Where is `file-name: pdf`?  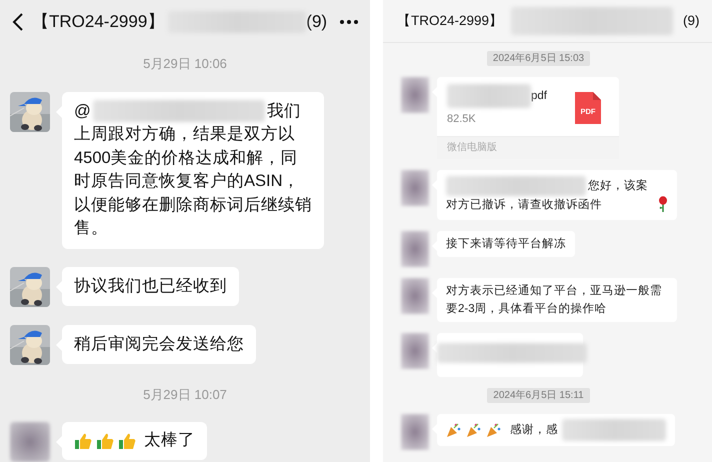 file-name: pdf is located at coordinates (539, 96).